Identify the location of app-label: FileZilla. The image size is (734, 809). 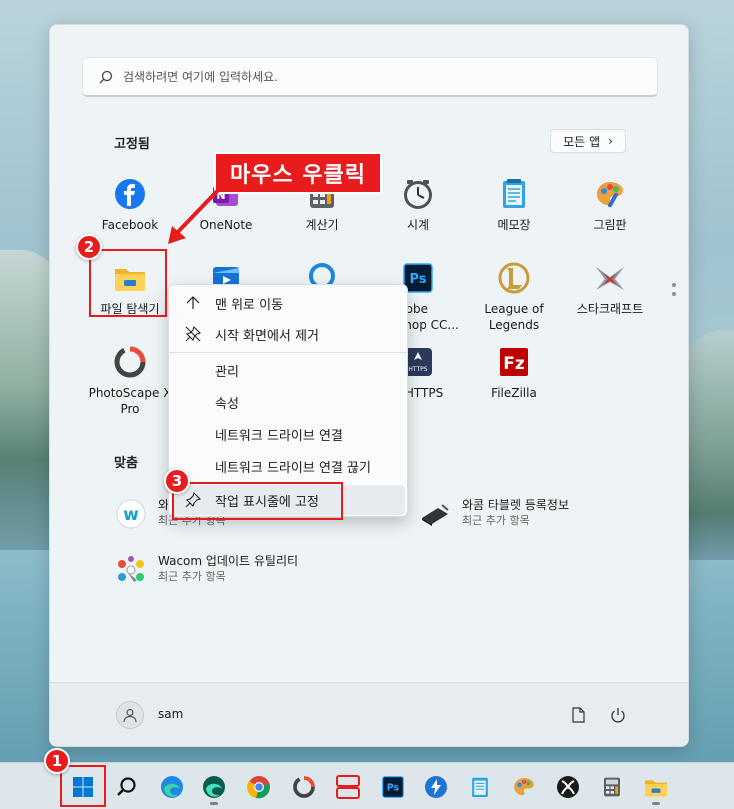
(514, 393).